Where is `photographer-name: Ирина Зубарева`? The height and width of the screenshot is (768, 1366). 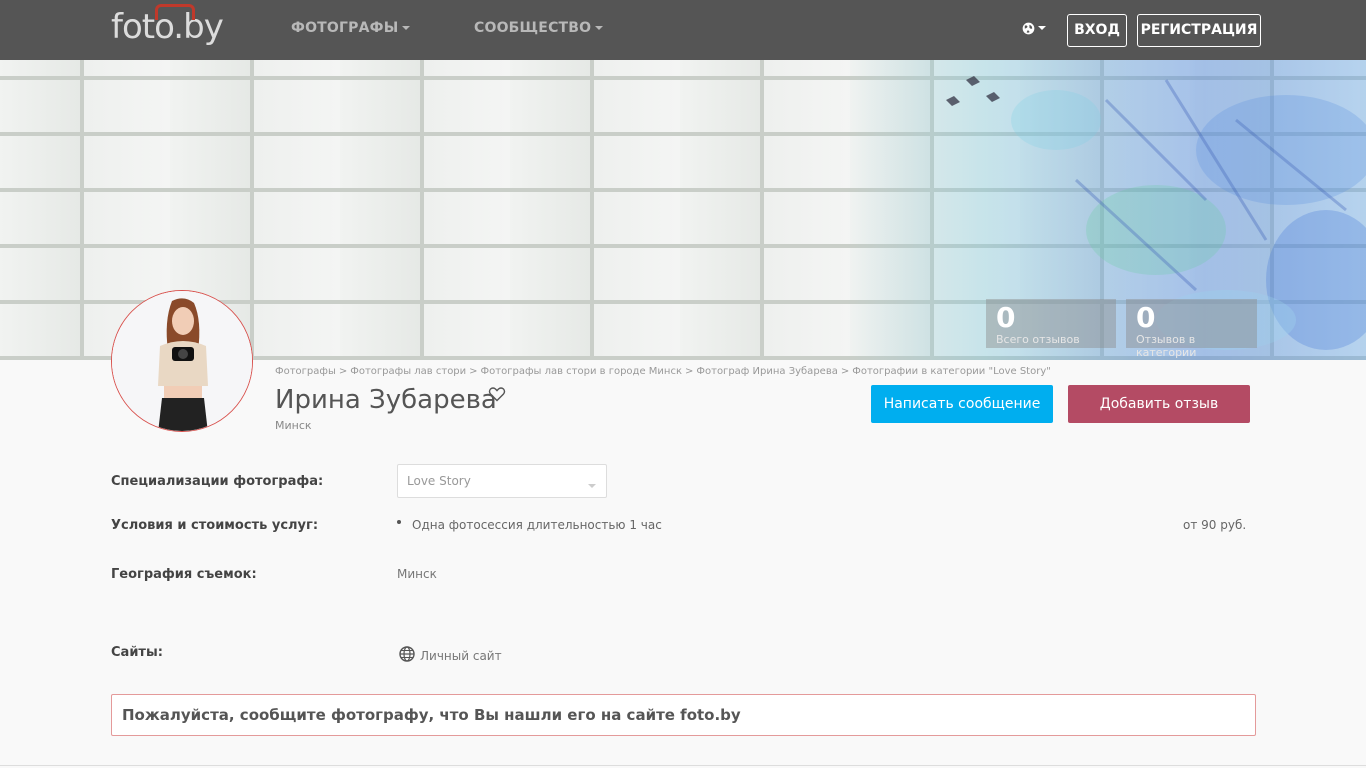 photographer-name: Ирина Зубарева is located at coordinates (386, 400).